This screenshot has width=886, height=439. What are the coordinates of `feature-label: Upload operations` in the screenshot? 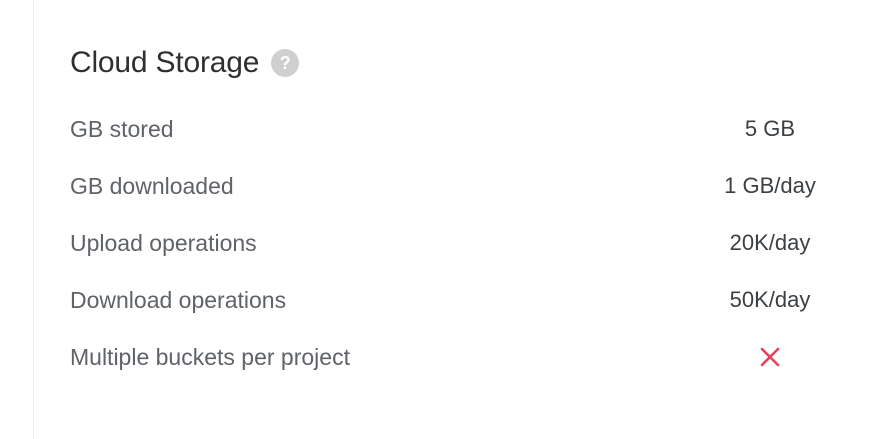 It's located at (163, 242).